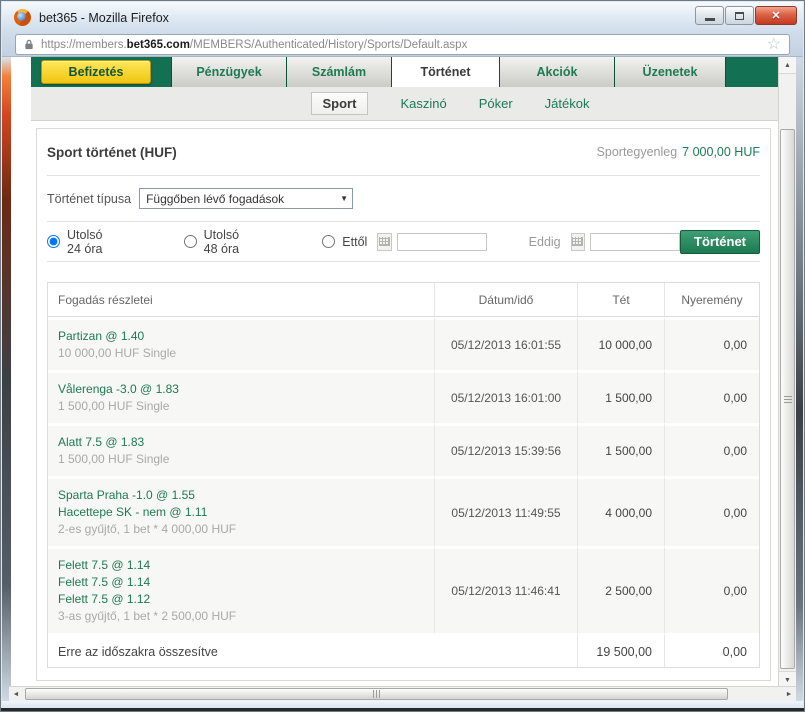  What do you see at coordinates (354, 242) in the screenshot?
I see `from-label: Ettől` at bounding box center [354, 242].